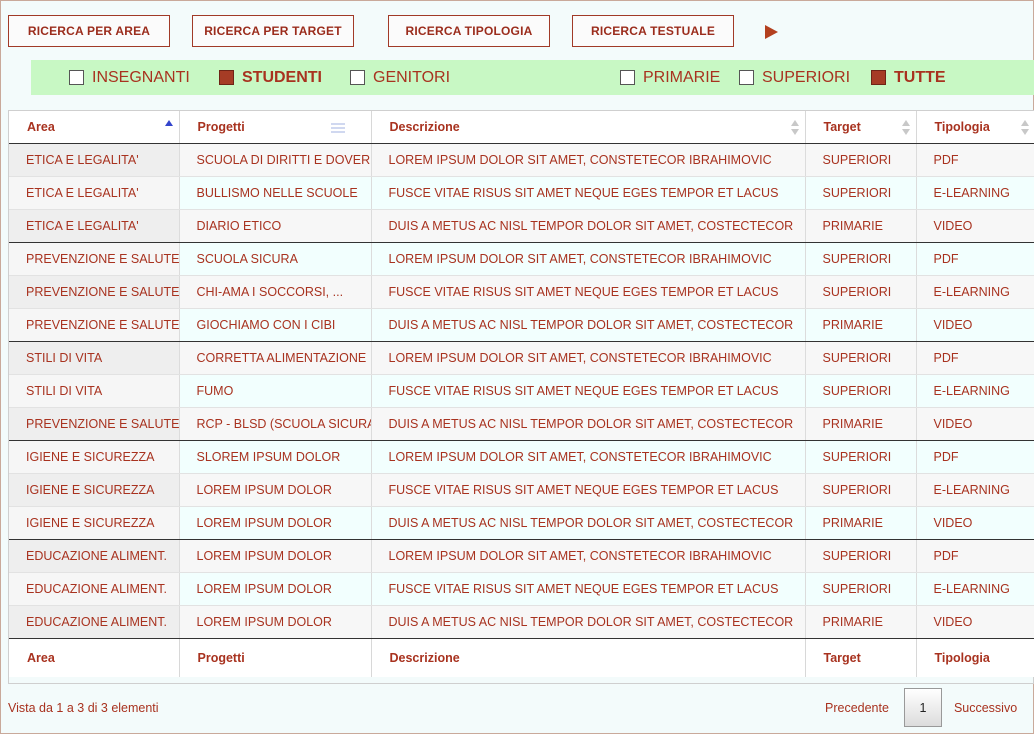 This screenshot has height=734, width=1034. I want to click on footer-descrizione: Descrizione, so click(588, 657).